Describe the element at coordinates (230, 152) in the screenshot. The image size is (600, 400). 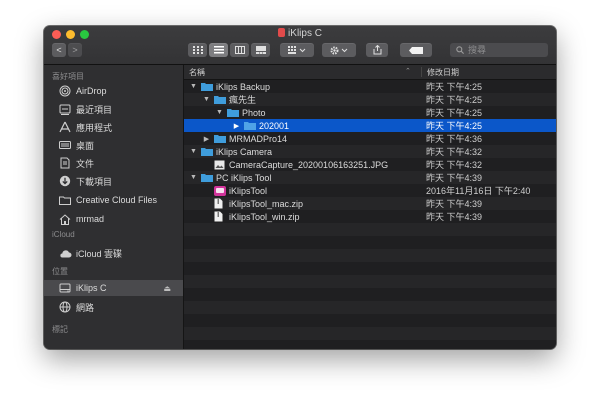
I see `file-name-cell: ▼ iKlips Camera` at that location.